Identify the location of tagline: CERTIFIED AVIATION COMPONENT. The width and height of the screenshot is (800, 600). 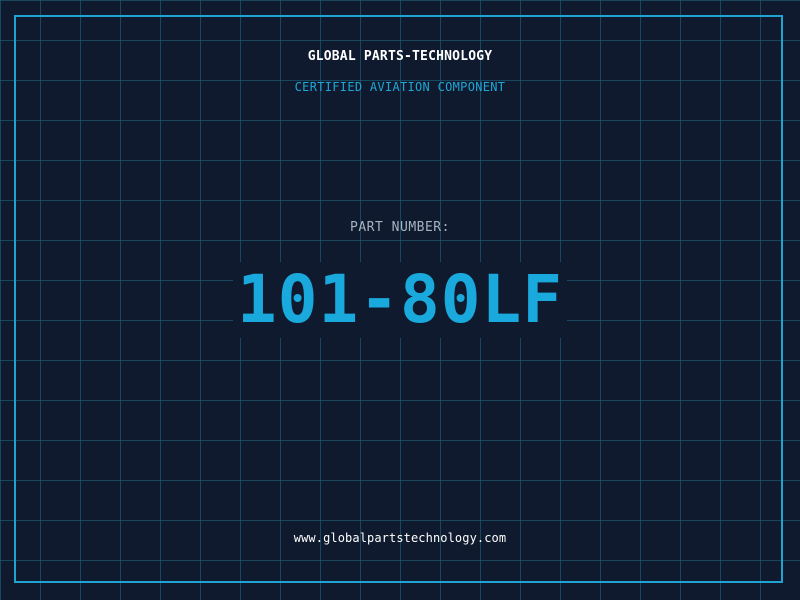
(400, 87).